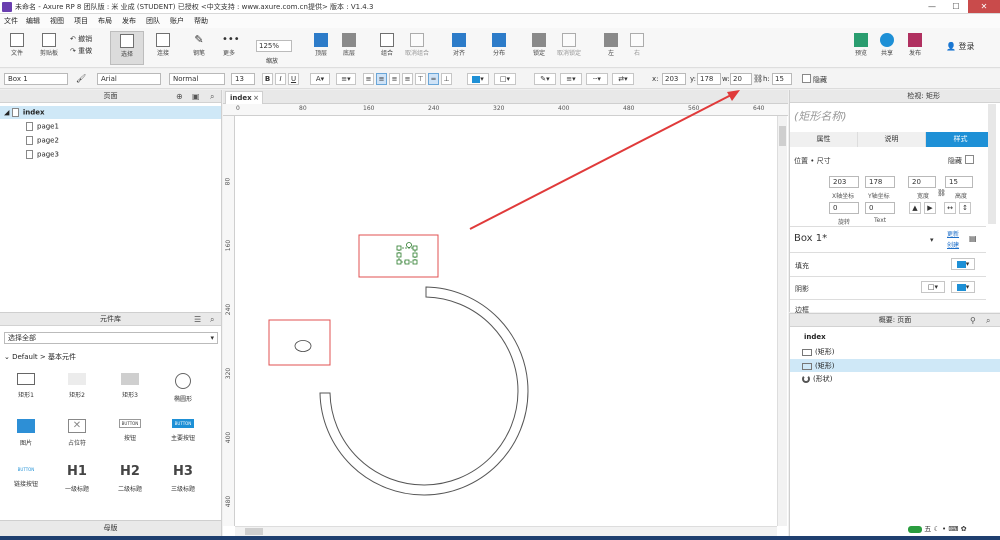 The width and height of the screenshot is (1000, 540). What do you see at coordinates (880, 182) in the screenshot?
I see `inspector-y-input: 178` at bounding box center [880, 182].